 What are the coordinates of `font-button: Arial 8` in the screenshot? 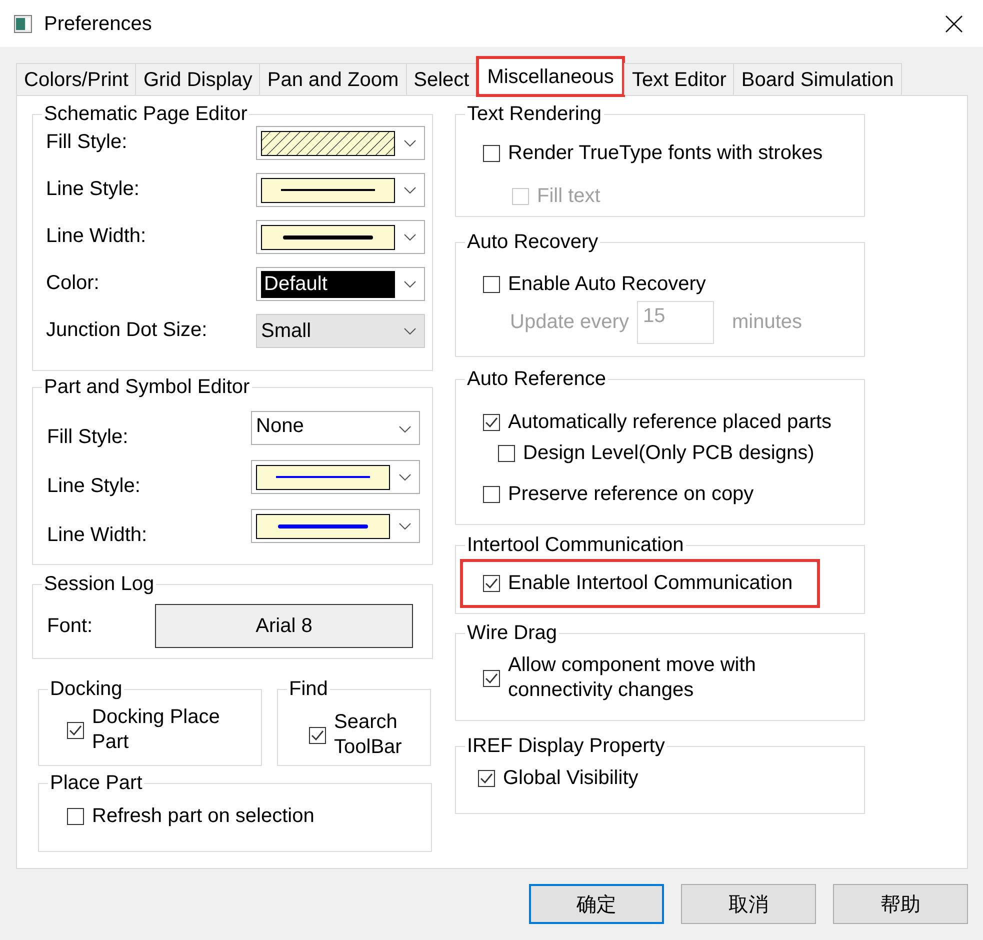 It's located at (284, 626).